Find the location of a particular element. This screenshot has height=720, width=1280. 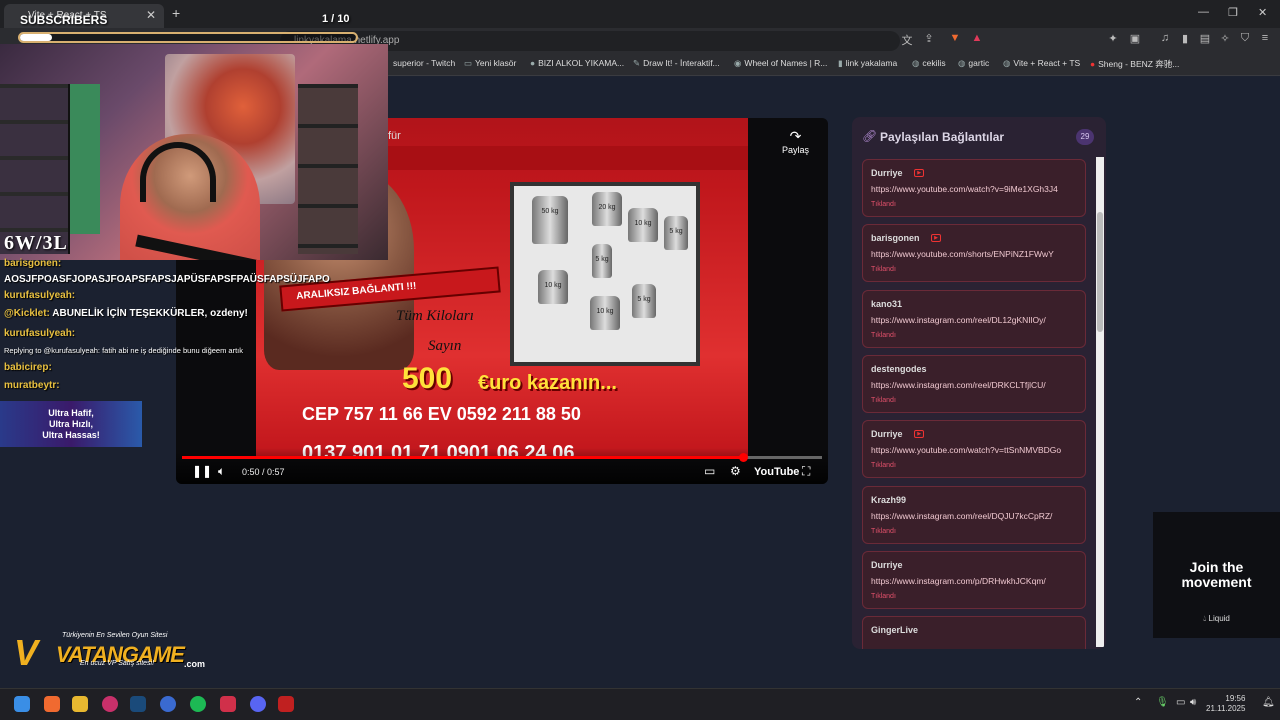

subscribers-count: 1 / 10 is located at coordinates (336, 19).